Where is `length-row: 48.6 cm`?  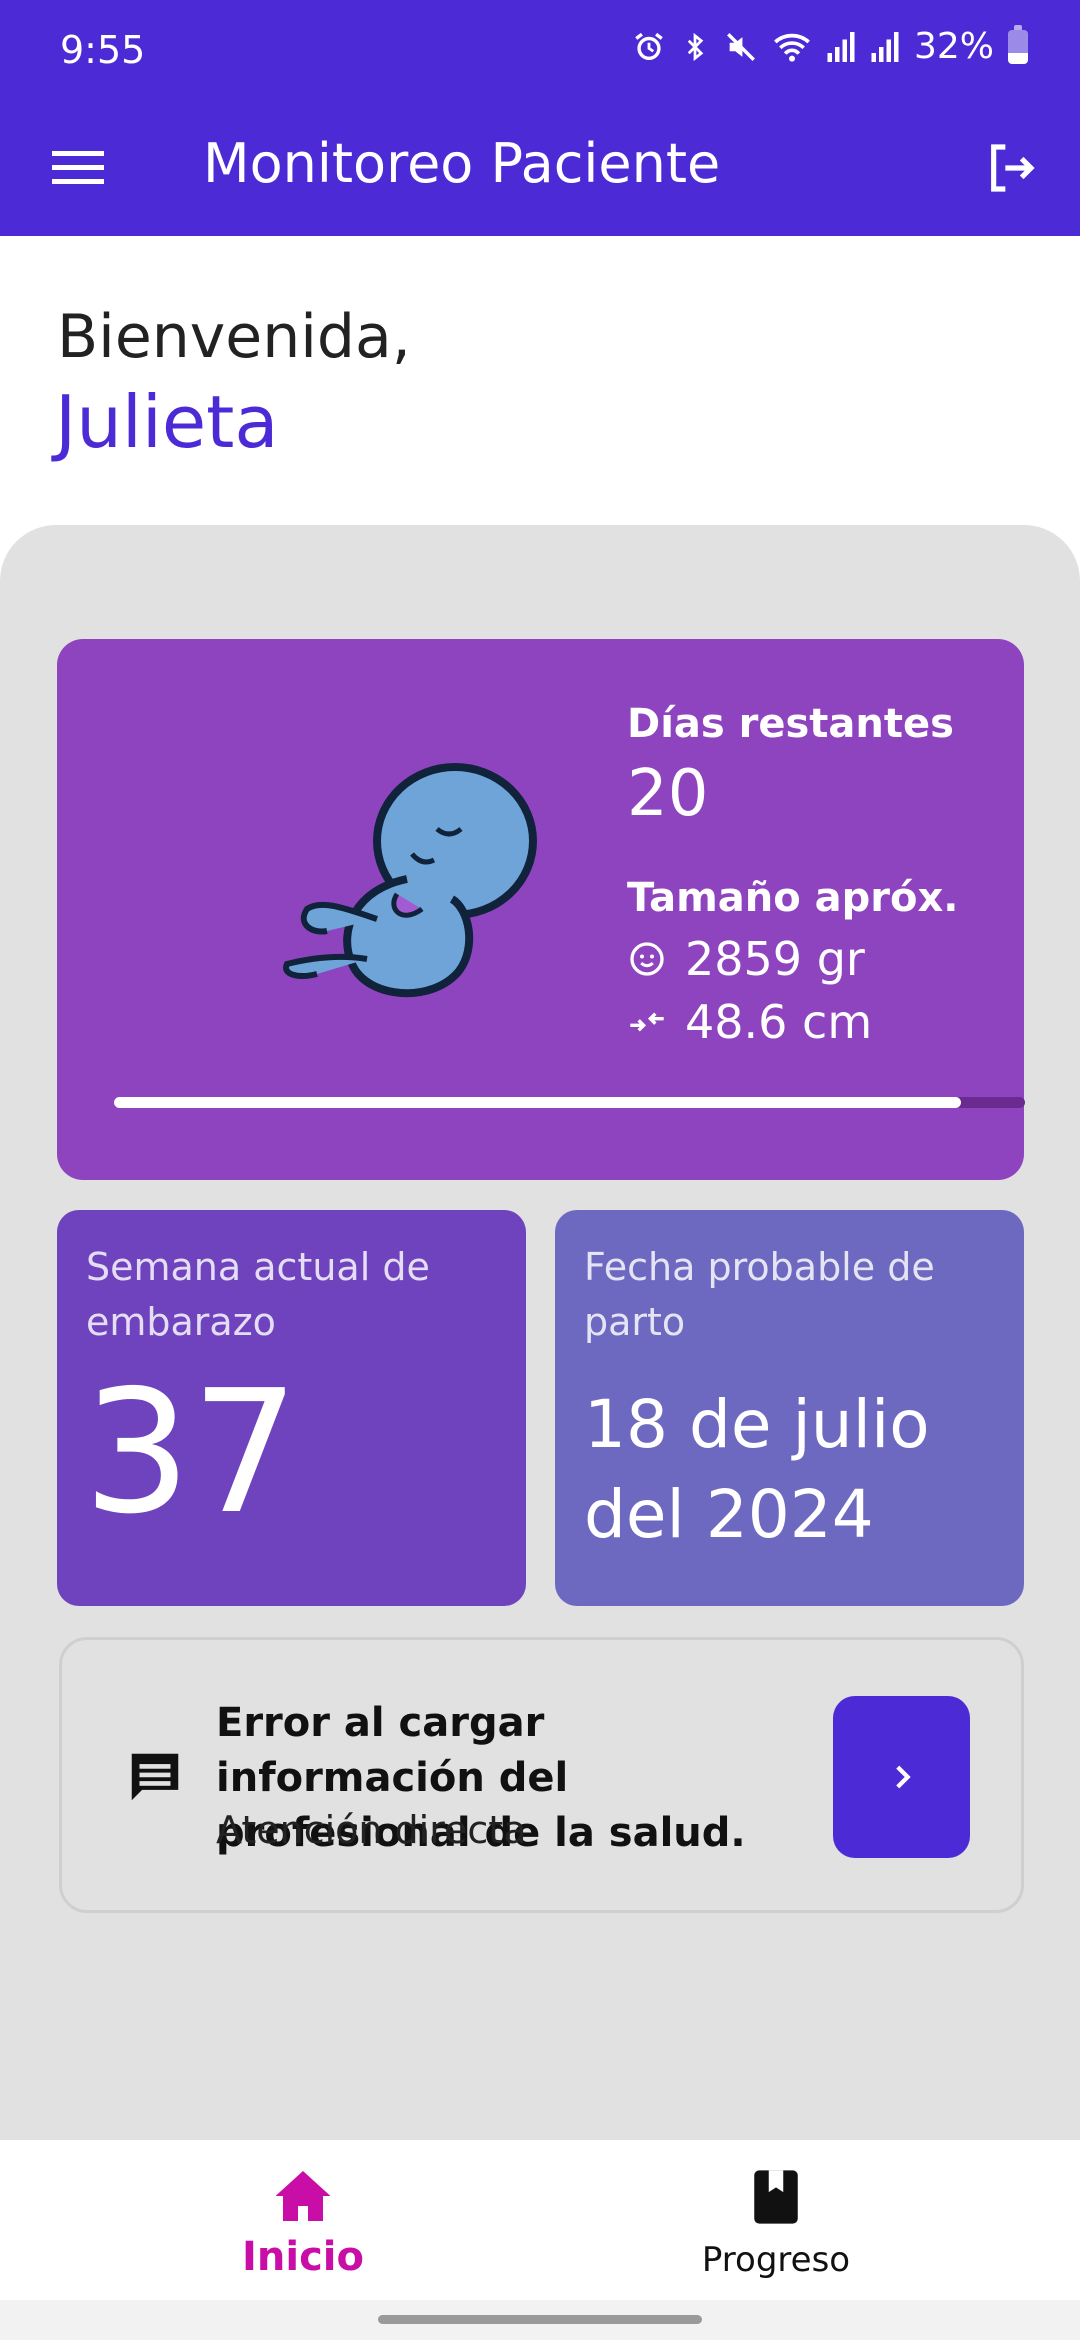 length-row: 48.6 cm is located at coordinates (749, 1022).